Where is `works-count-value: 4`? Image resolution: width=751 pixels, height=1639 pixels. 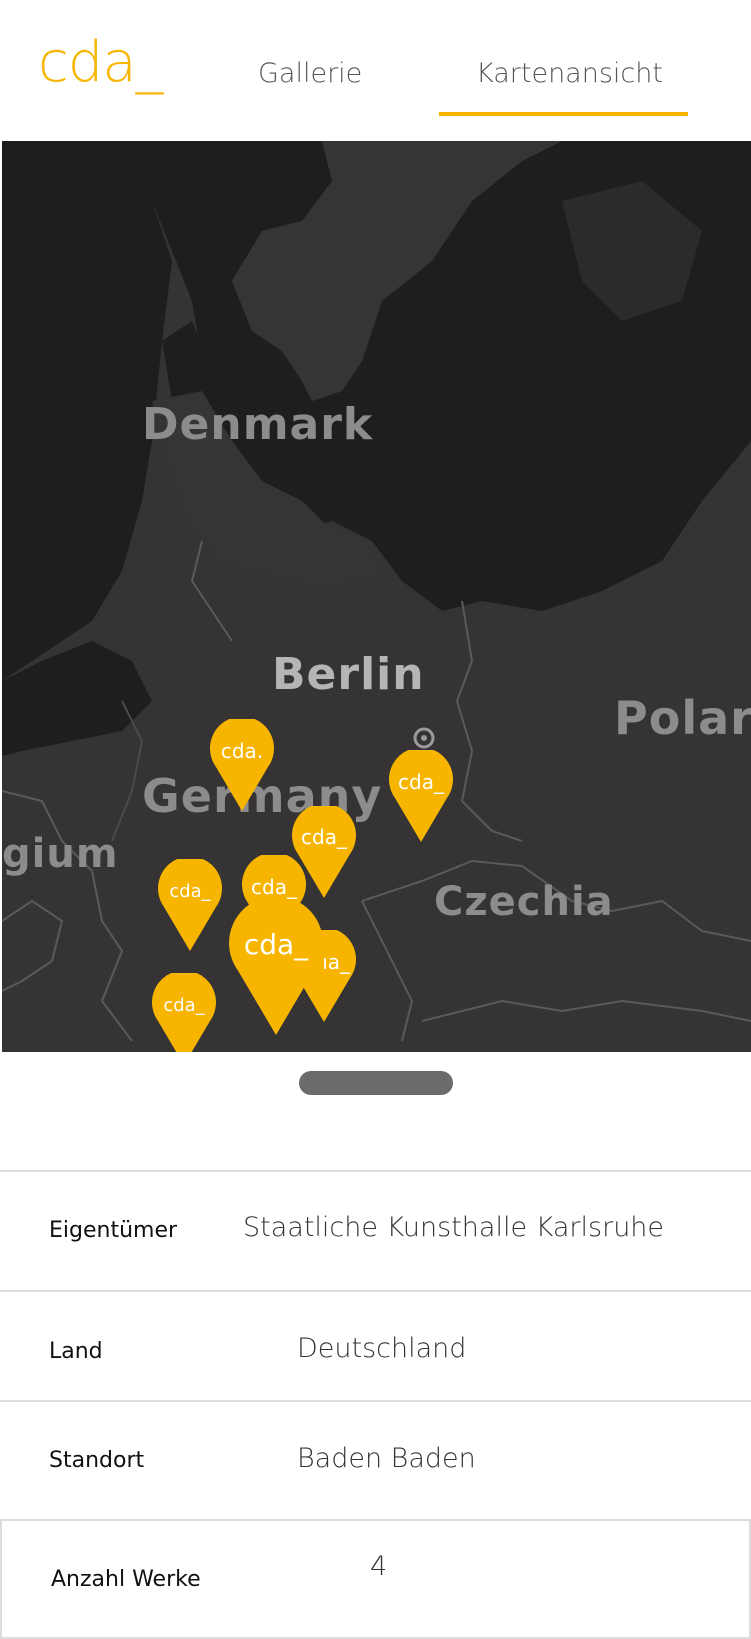 works-count-value: 4 is located at coordinates (379, 1566).